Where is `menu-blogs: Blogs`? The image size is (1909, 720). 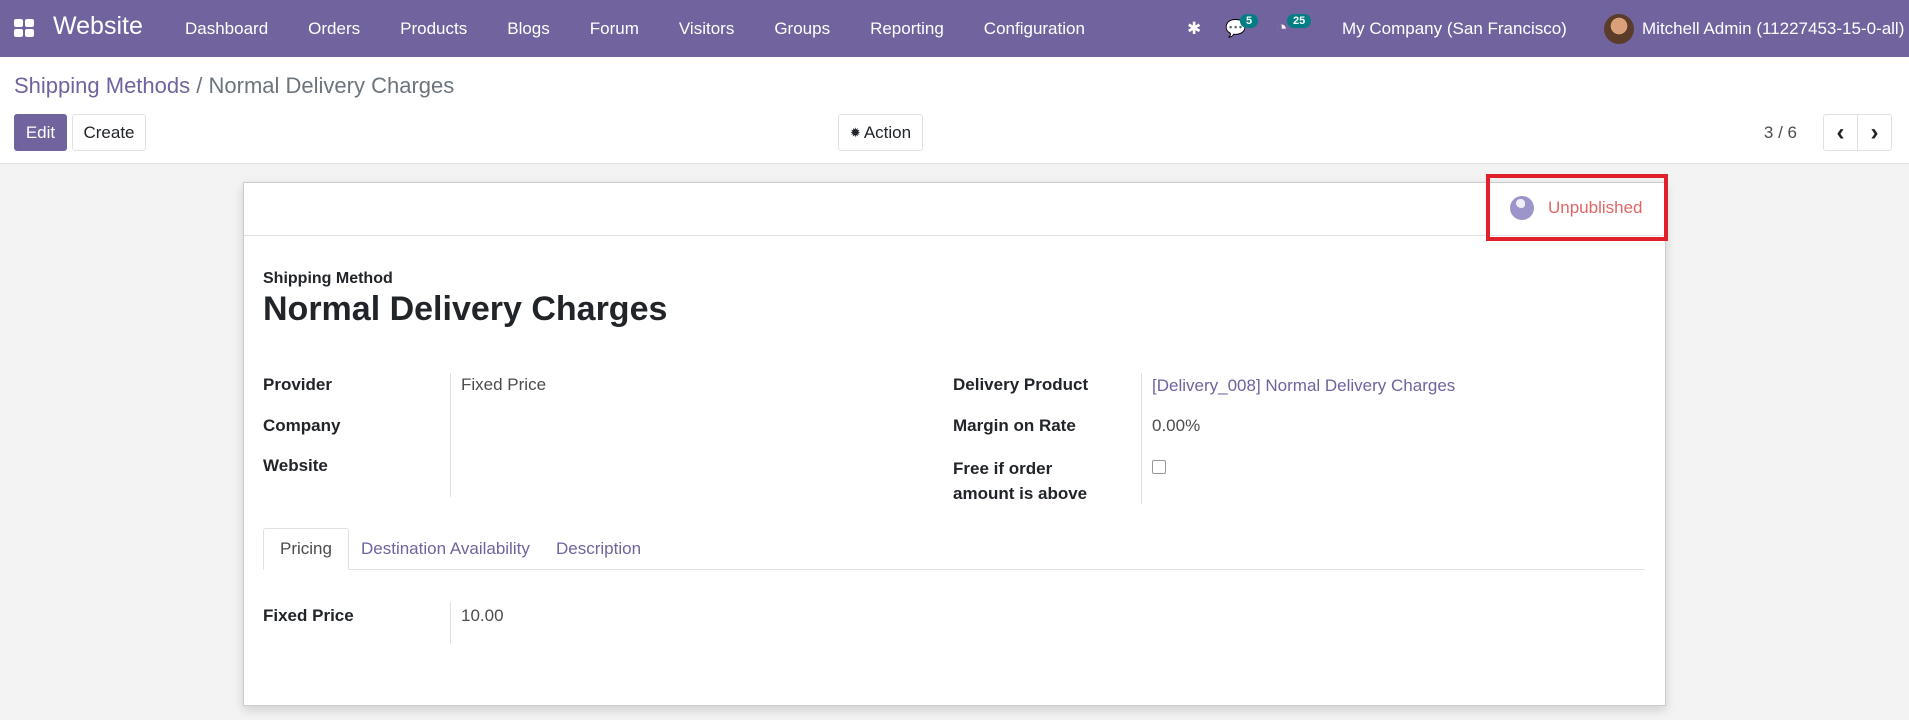
menu-blogs: Blogs is located at coordinates (528, 29).